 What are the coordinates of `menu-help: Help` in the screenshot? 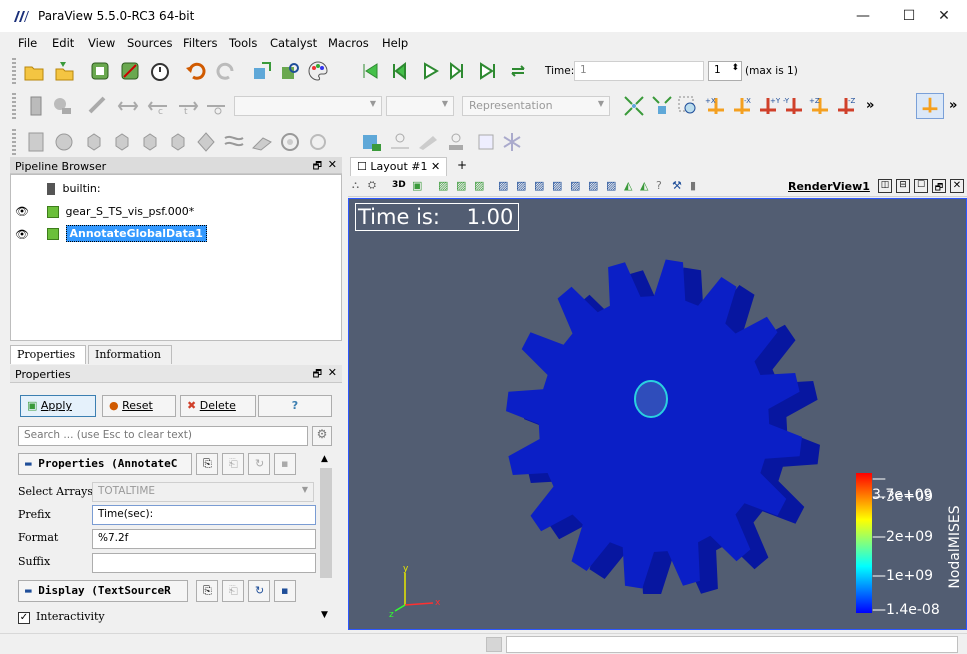 It's located at (395, 43).